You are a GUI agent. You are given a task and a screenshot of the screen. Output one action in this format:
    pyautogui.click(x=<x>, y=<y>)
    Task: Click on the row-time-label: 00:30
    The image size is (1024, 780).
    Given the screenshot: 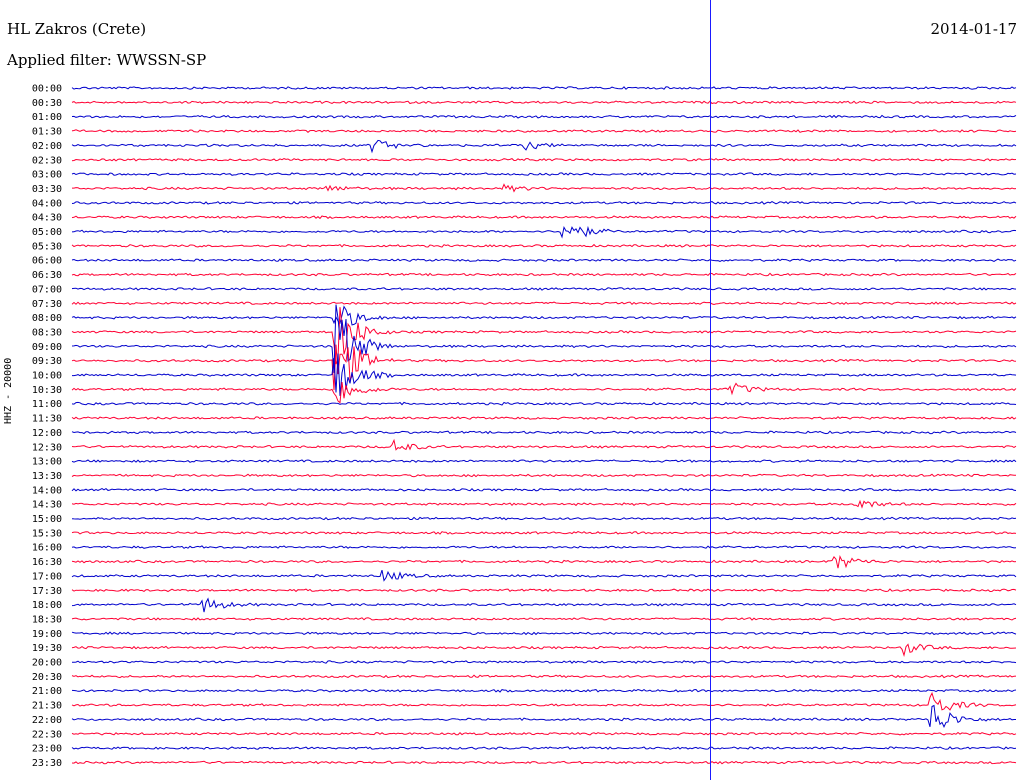 What is the action you would take?
    pyautogui.click(x=47, y=103)
    